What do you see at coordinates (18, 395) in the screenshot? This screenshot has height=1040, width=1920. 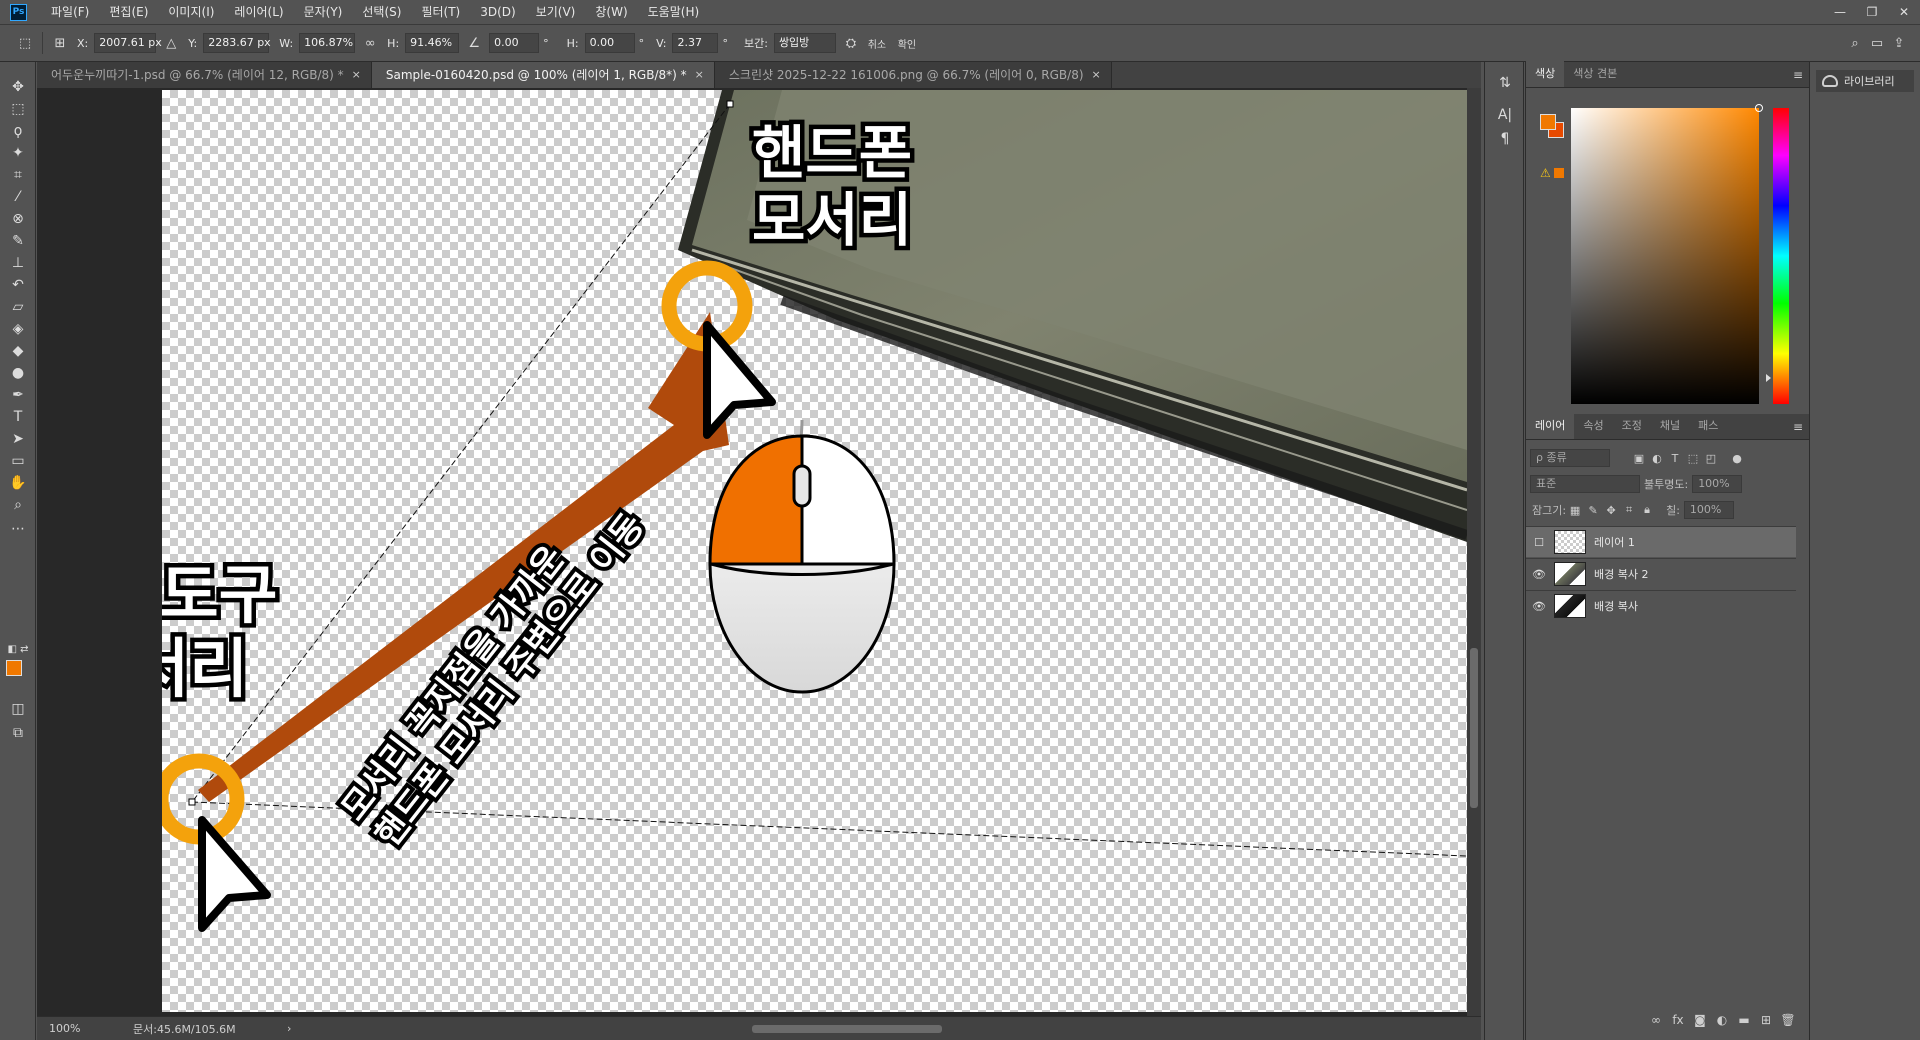 I see `pen-tool-icon: ✒` at bounding box center [18, 395].